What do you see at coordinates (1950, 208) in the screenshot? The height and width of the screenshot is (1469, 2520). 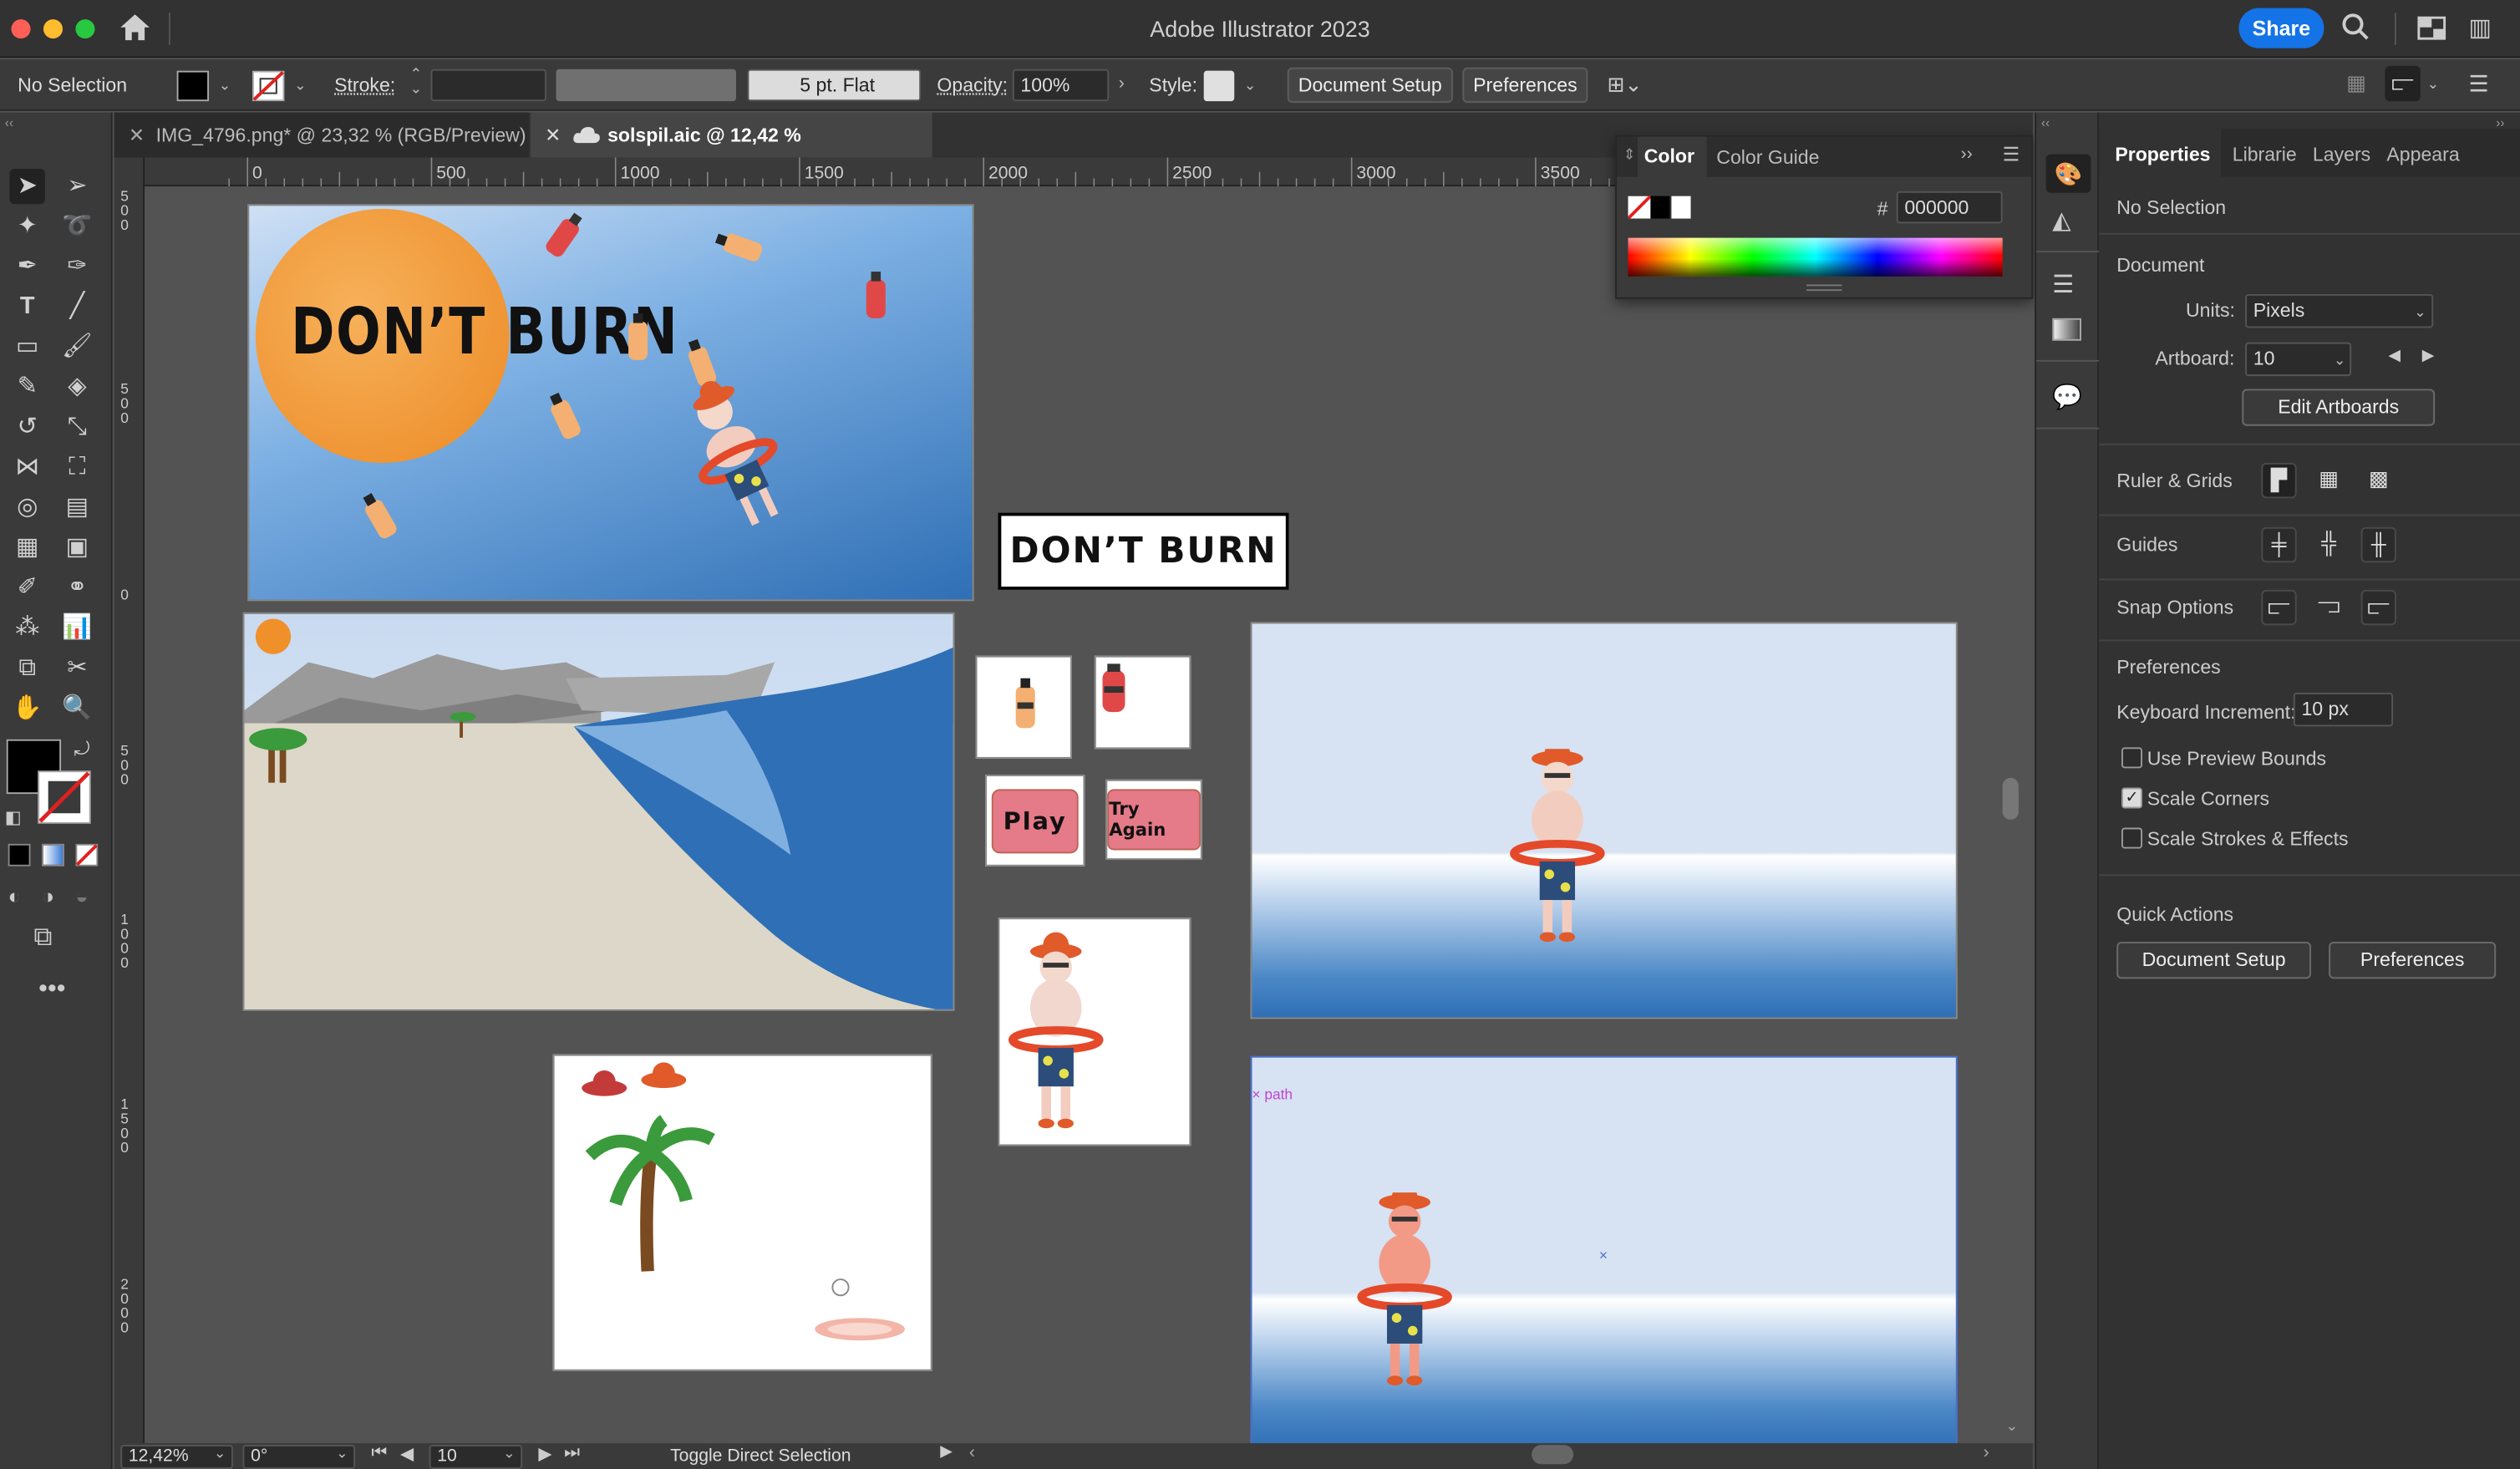 I see `hex-input: 000000` at bounding box center [1950, 208].